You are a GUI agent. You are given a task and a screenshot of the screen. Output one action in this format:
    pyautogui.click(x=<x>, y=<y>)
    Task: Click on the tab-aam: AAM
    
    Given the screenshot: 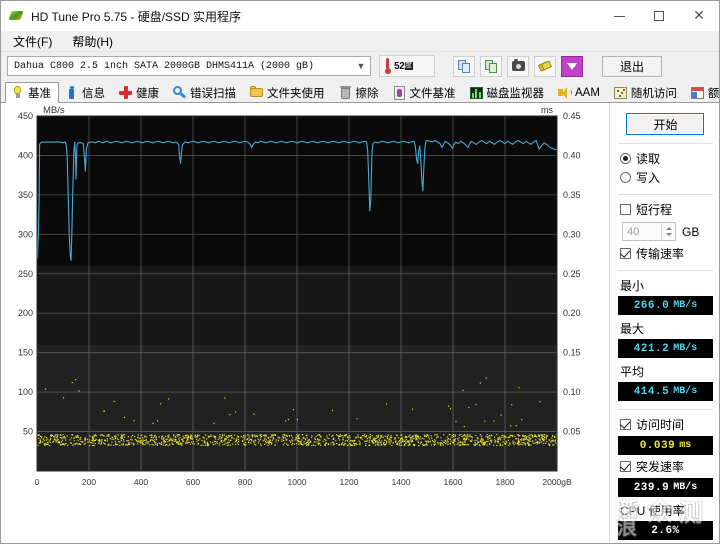 What is the action you would take?
    pyautogui.click(x=580, y=92)
    